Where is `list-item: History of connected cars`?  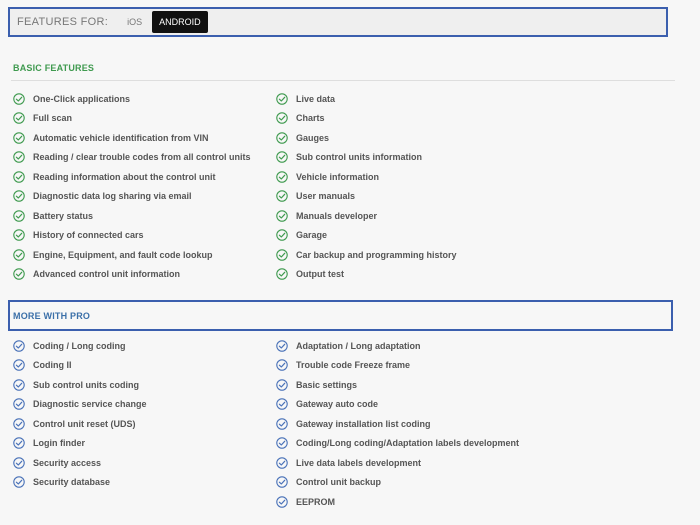 list-item: History of connected cars is located at coordinates (132, 236).